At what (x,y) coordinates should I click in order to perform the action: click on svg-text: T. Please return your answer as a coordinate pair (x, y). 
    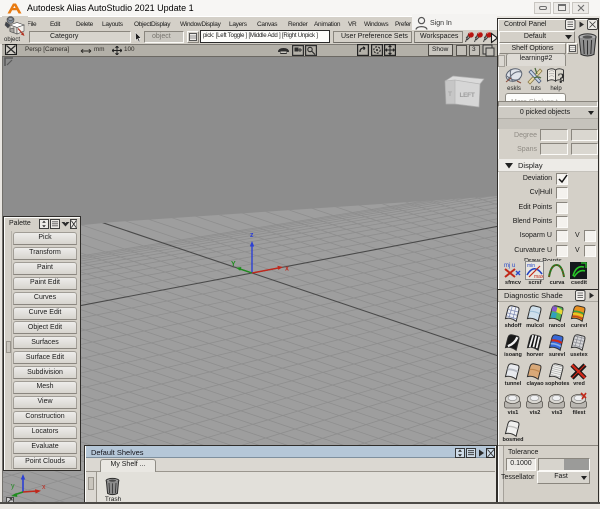
    Looking at the image, I should click on (450, 94).